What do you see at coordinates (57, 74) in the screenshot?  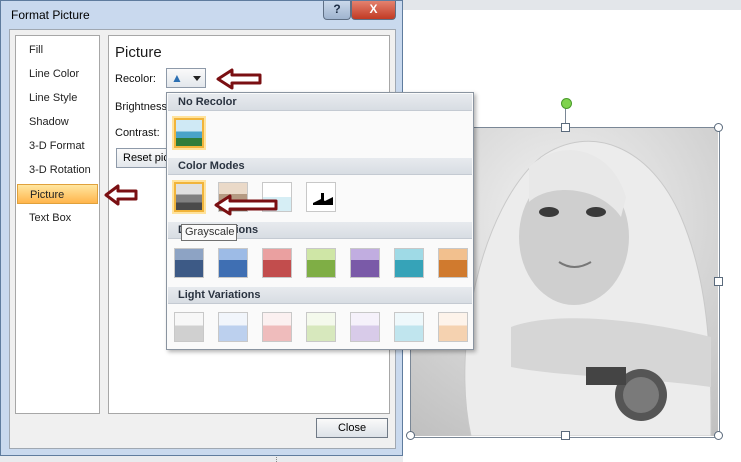 I see `nav-item-line-color: Line Color` at bounding box center [57, 74].